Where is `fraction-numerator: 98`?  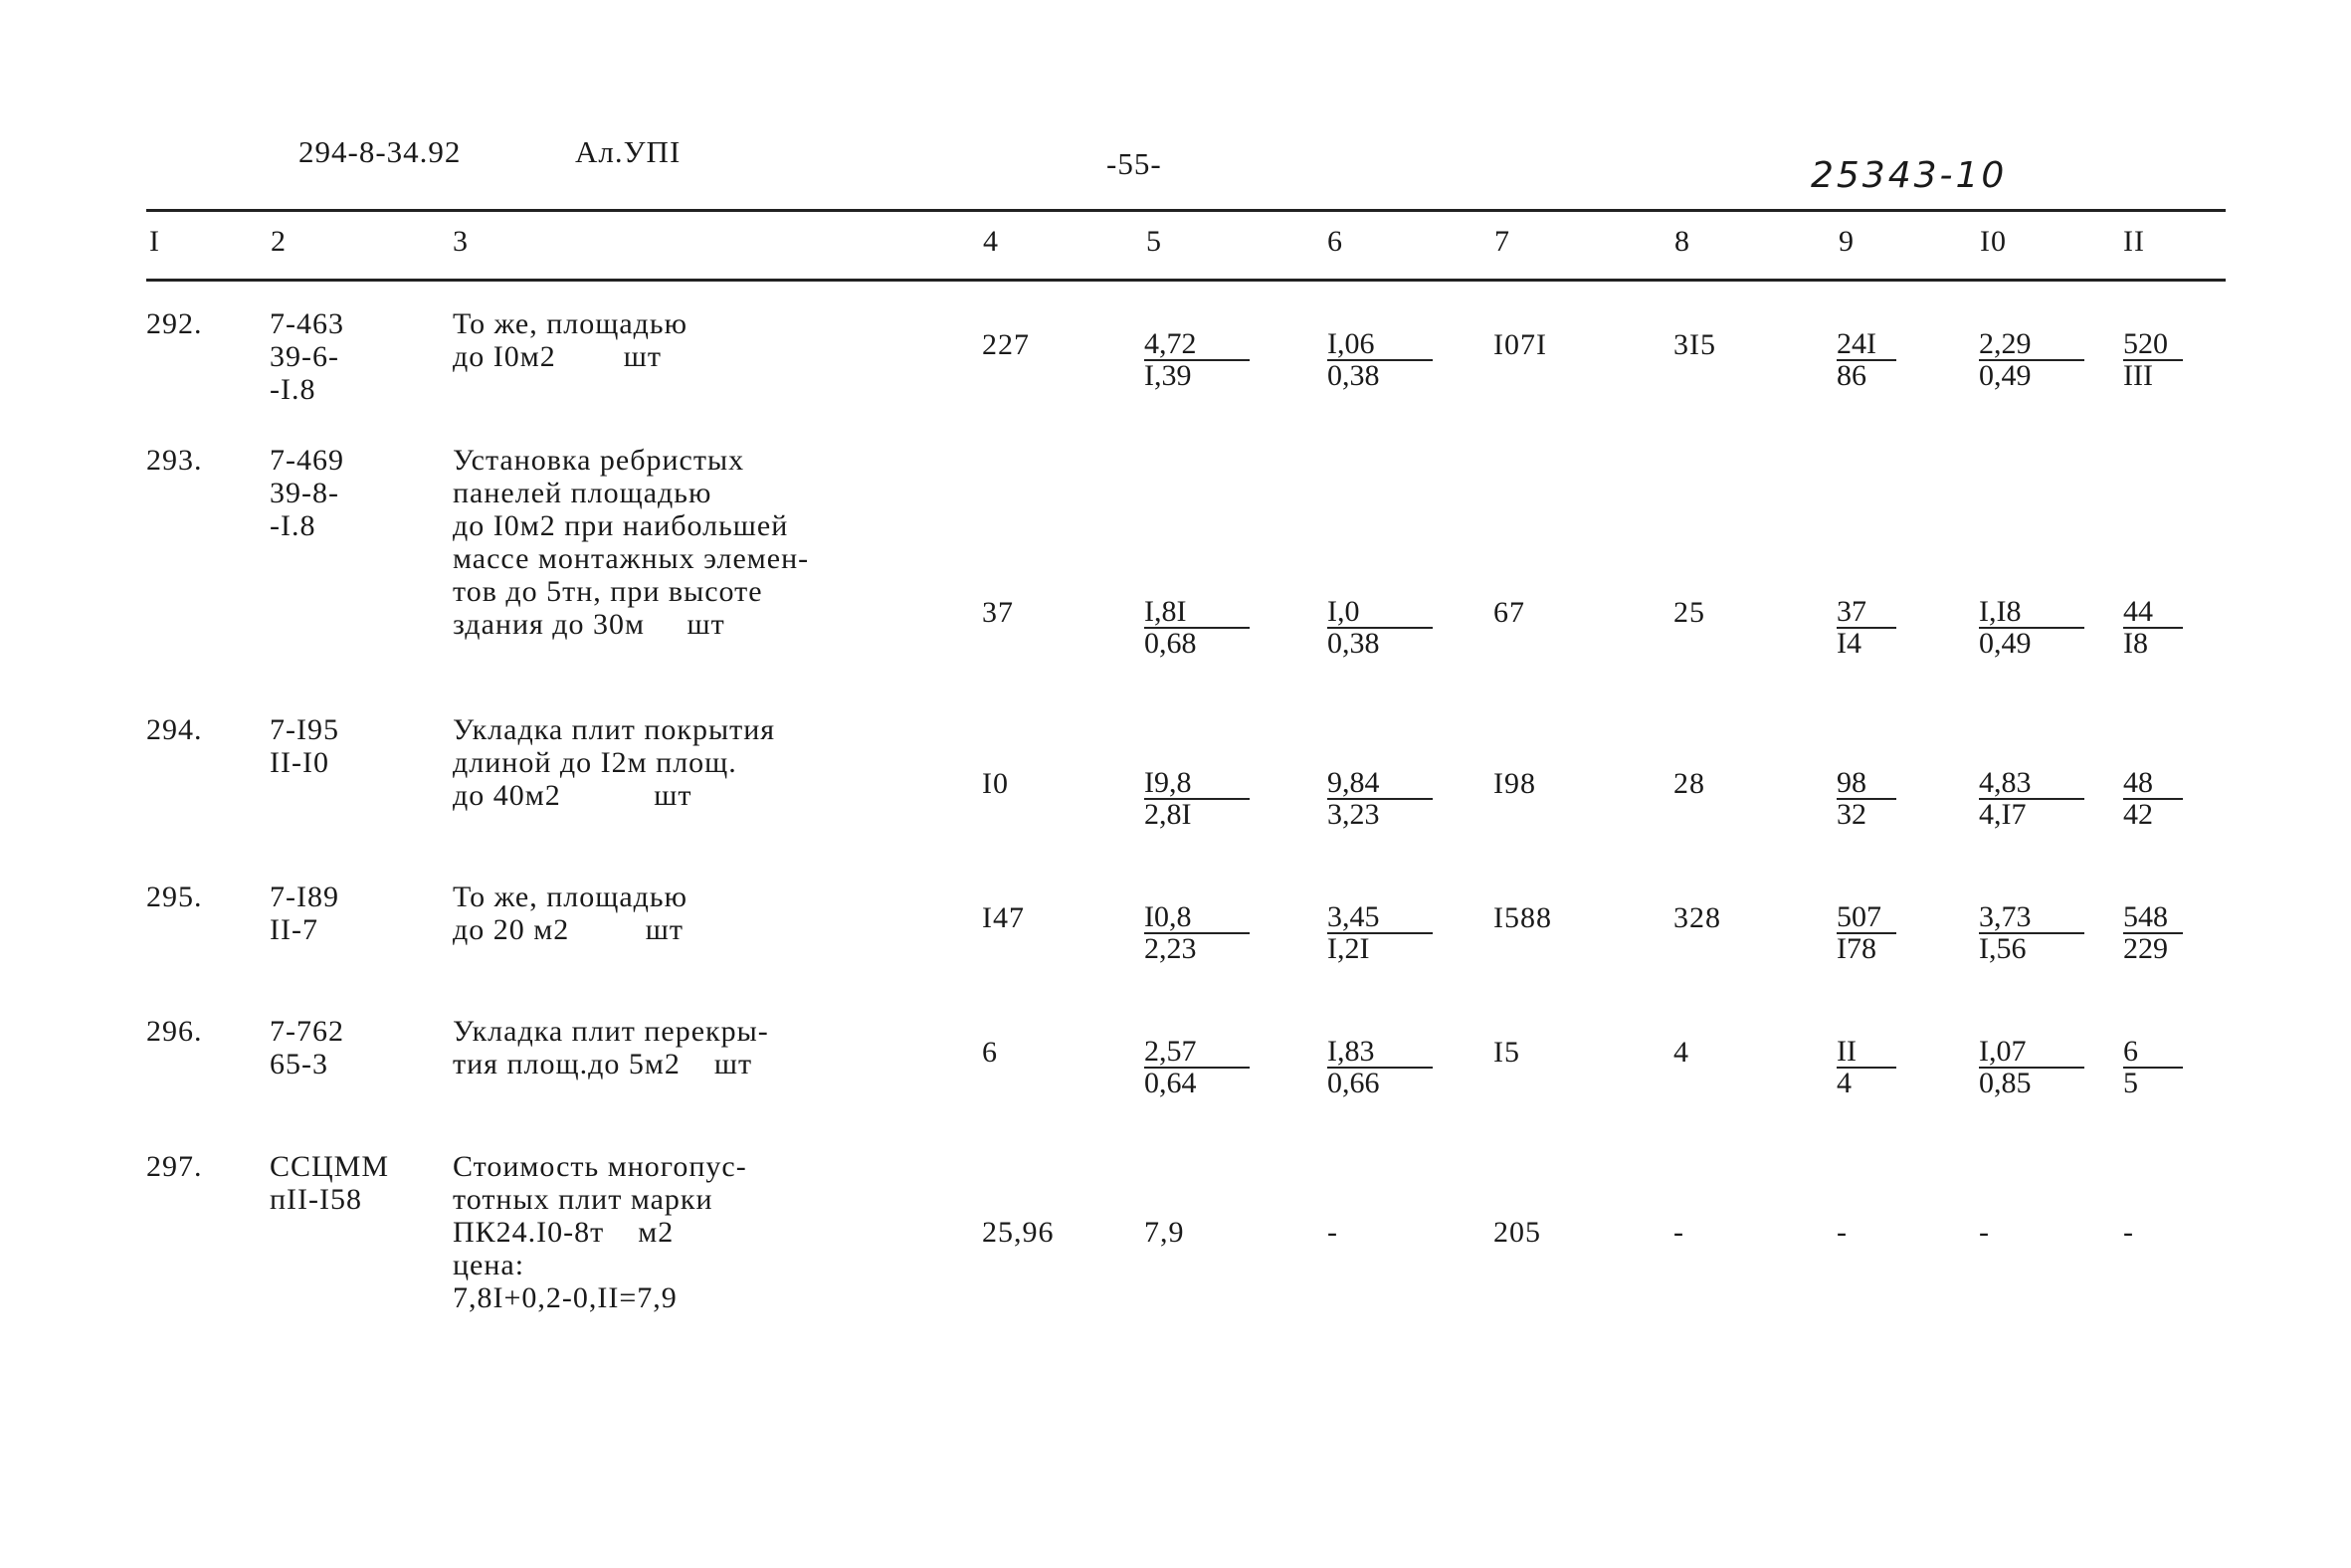
fraction-numerator: 98 is located at coordinates (1851, 782).